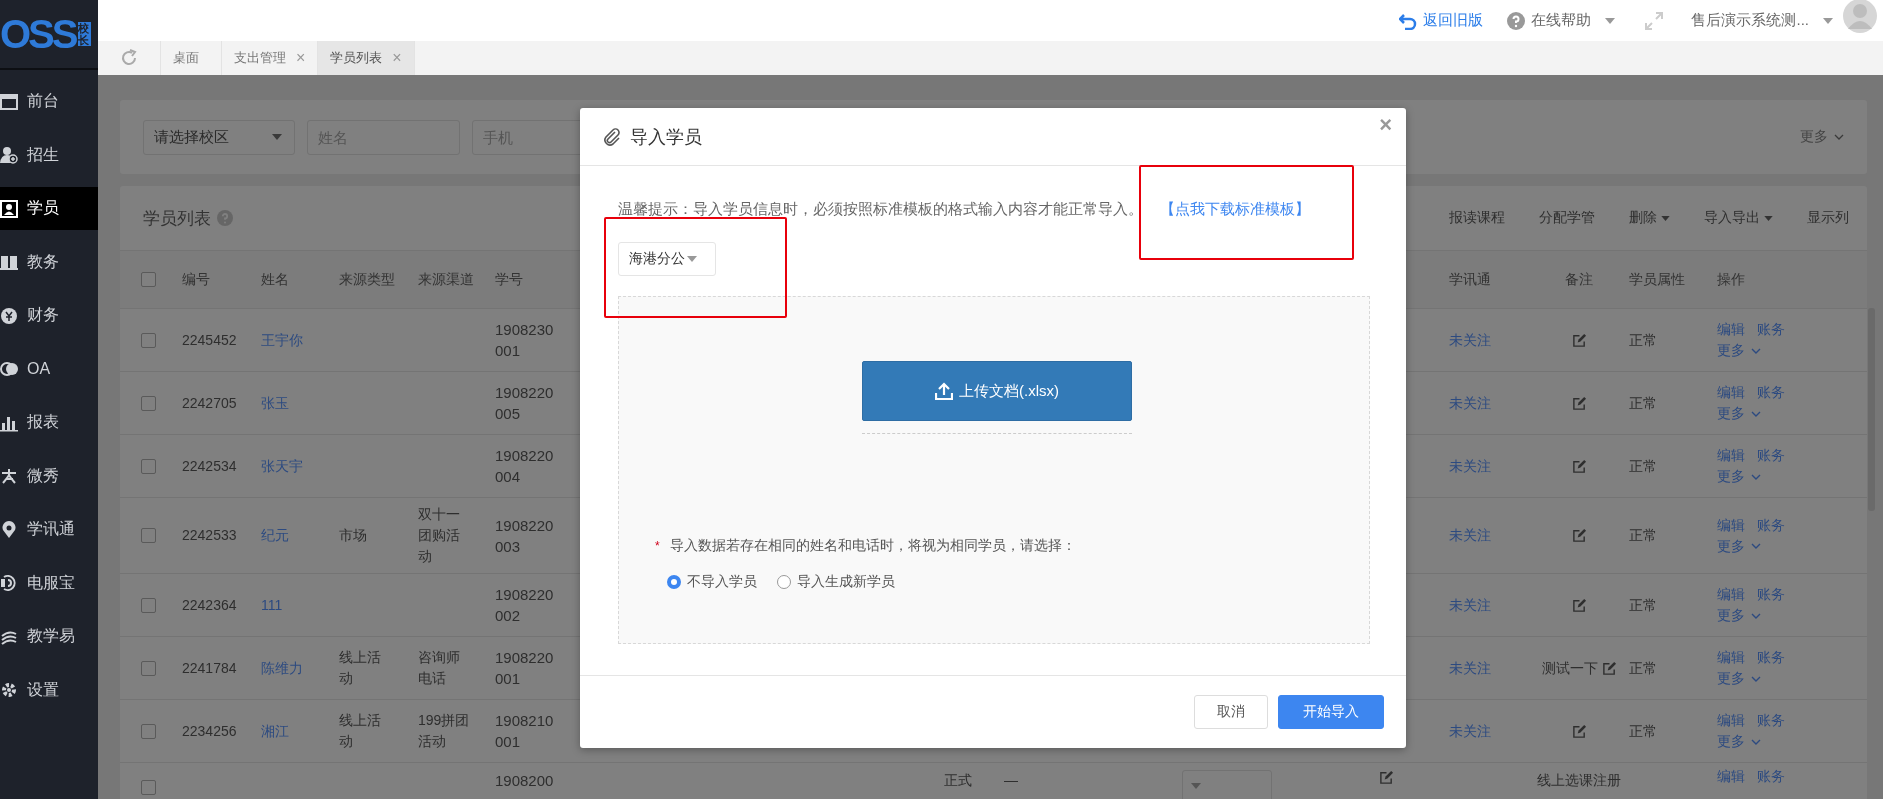 The height and width of the screenshot is (799, 1883). What do you see at coordinates (525, 466) in the screenshot?
I see `table-cell-text: 1908220004` at bounding box center [525, 466].